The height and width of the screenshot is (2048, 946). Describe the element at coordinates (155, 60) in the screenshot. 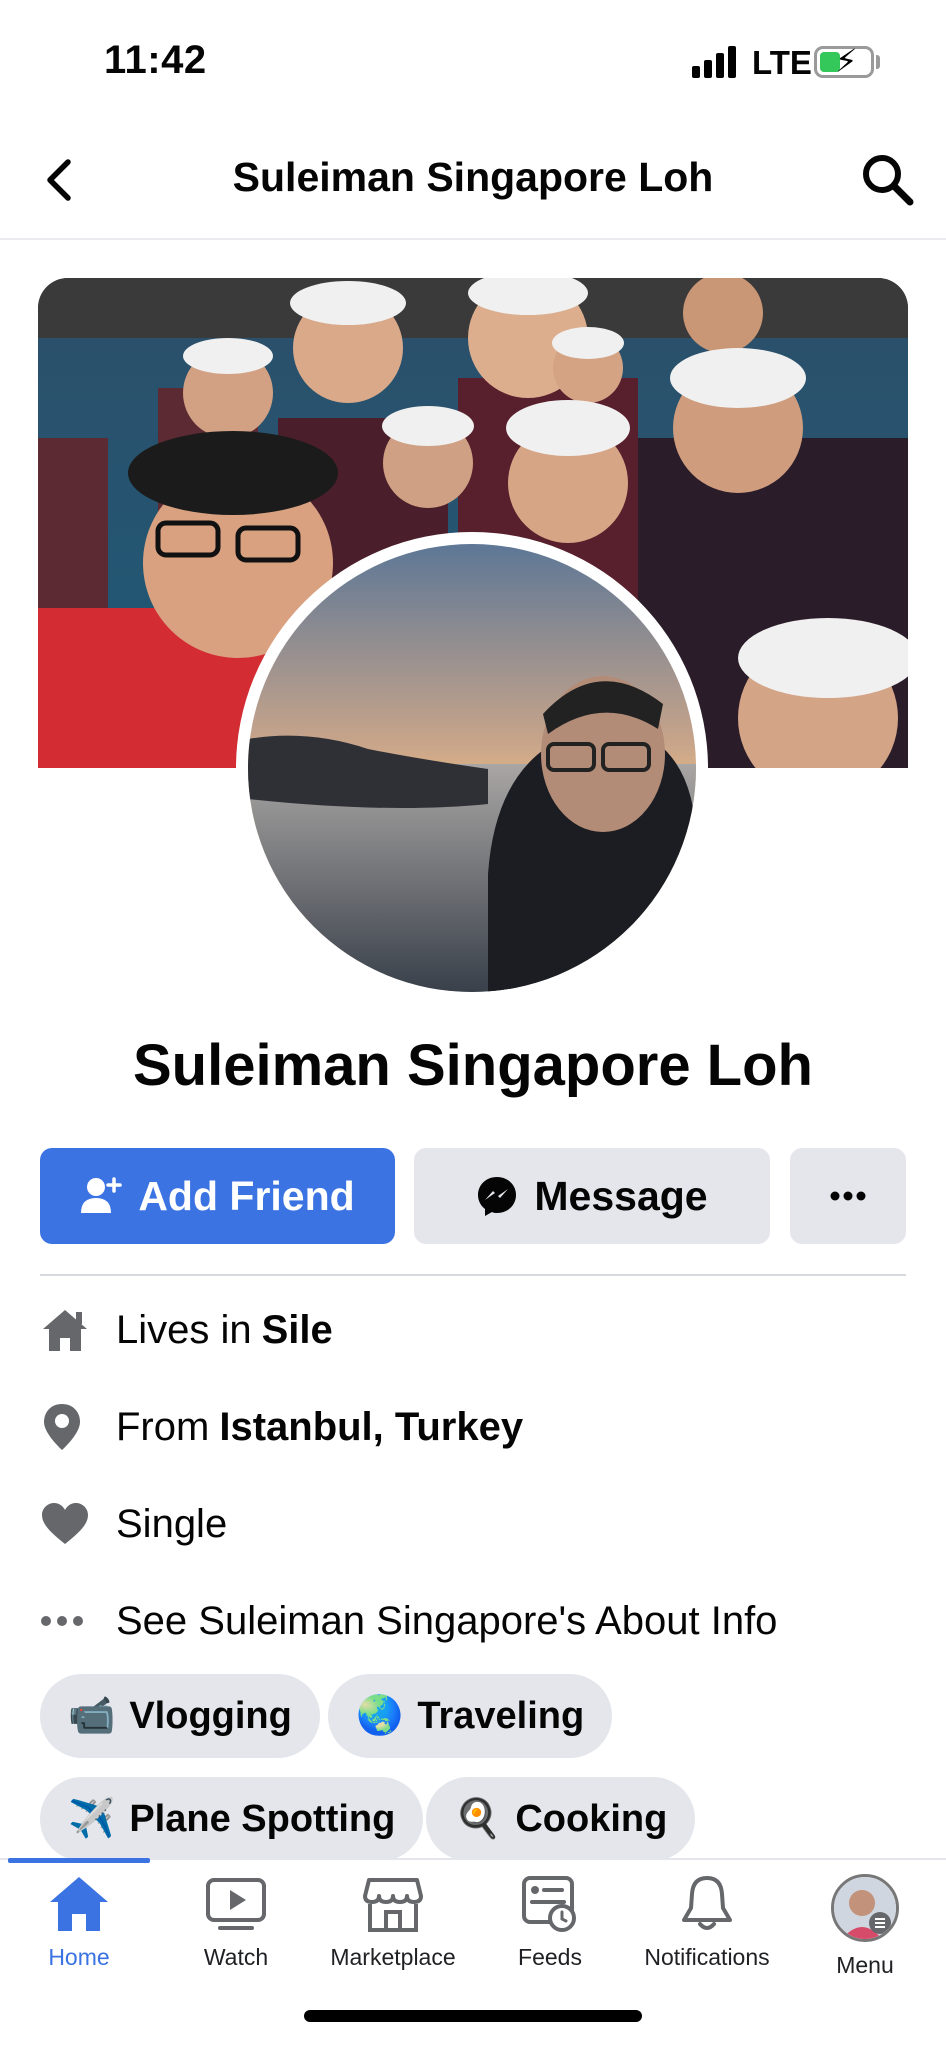

I see `status-time: 11:42` at that location.